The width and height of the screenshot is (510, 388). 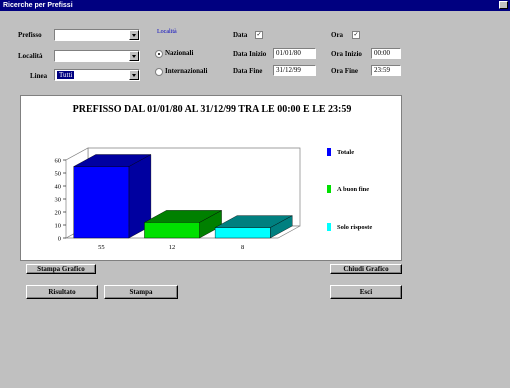 I want to click on radio-nazionali-label: Nazionali, so click(x=179, y=53).